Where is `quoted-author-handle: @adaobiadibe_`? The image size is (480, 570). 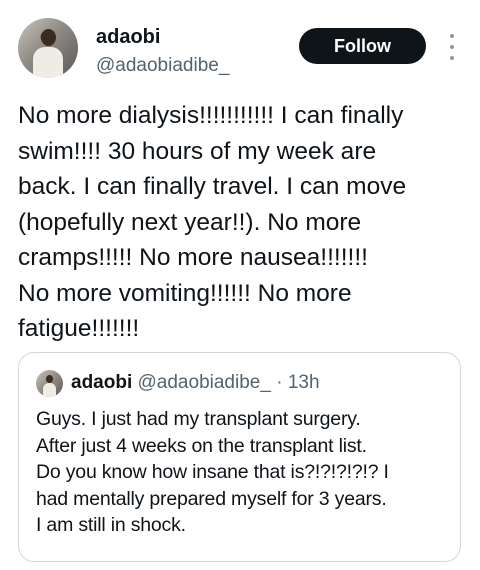 quoted-author-handle: @adaobiadibe_ is located at coordinates (204, 382).